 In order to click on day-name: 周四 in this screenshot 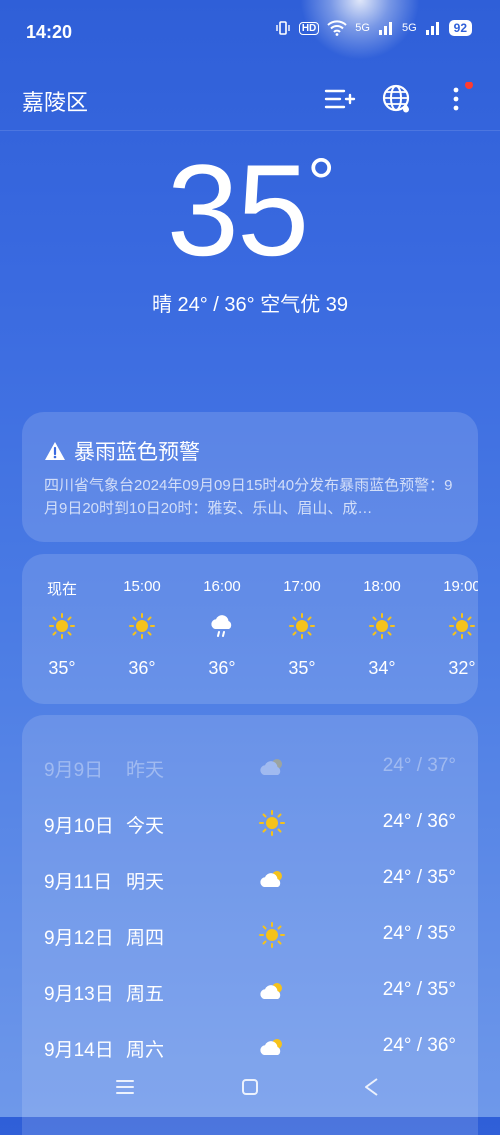, I will do `click(145, 938)`.